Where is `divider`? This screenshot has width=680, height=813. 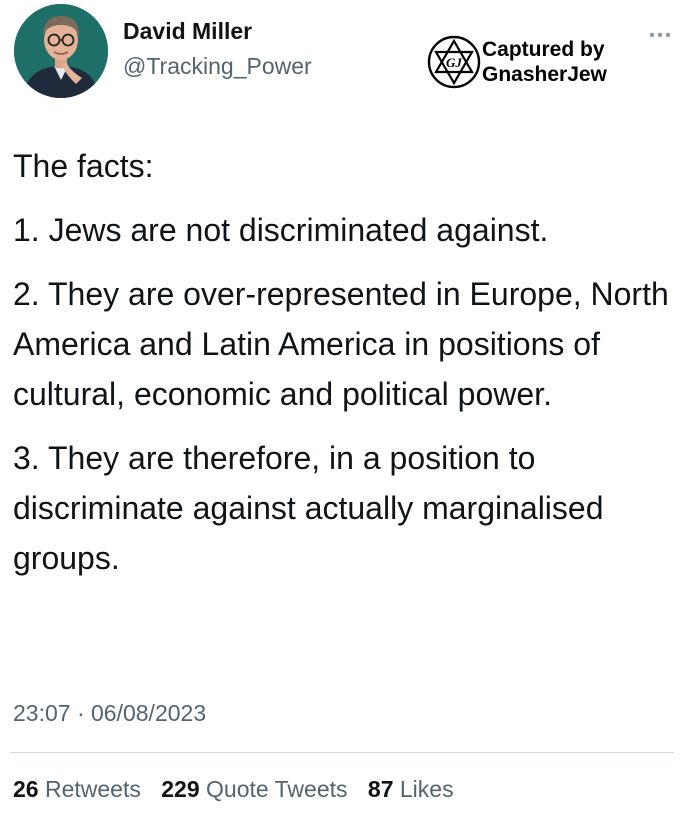 divider is located at coordinates (342, 752).